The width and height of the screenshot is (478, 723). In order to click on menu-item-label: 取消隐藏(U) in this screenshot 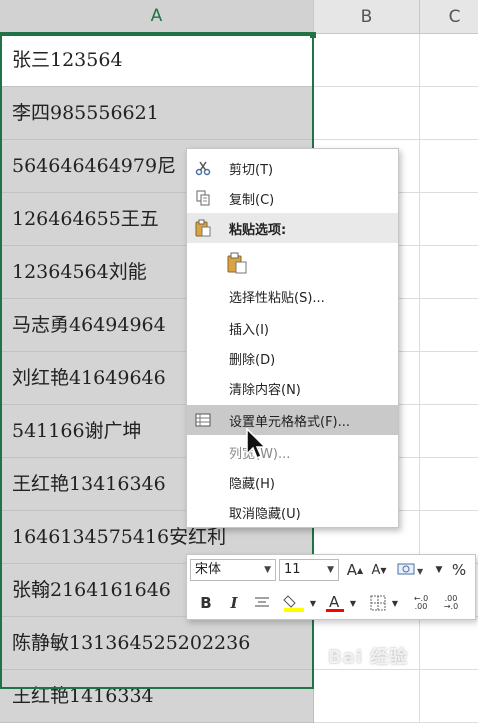, I will do `click(265, 514)`.